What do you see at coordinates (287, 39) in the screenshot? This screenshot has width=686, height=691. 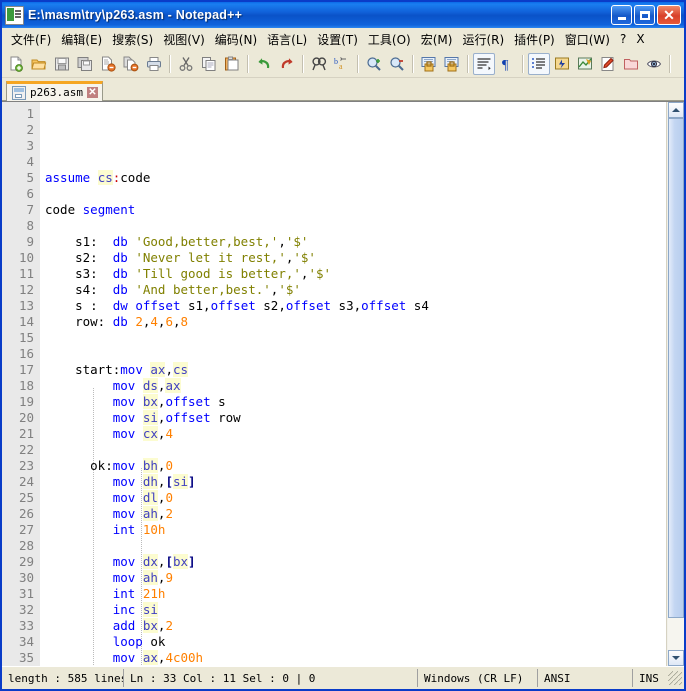 I see `menu-language: 语言(L)` at bounding box center [287, 39].